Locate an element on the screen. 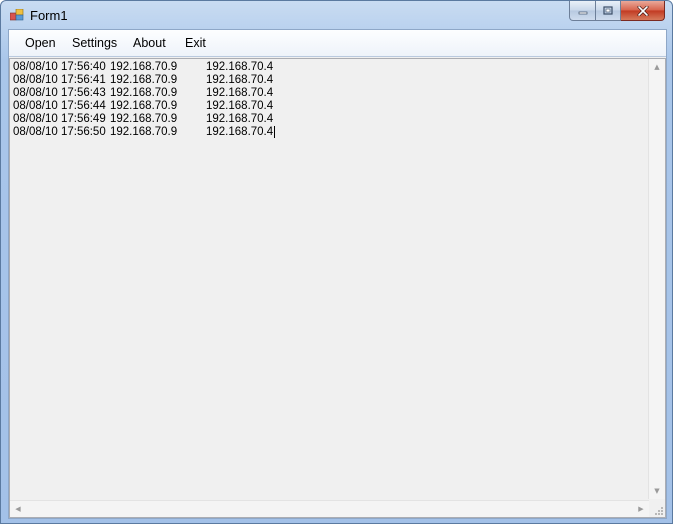 Image resolution: width=673 pixels, height=524 pixels. scroll-right-icon: ▶ is located at coordinates (641, 509).